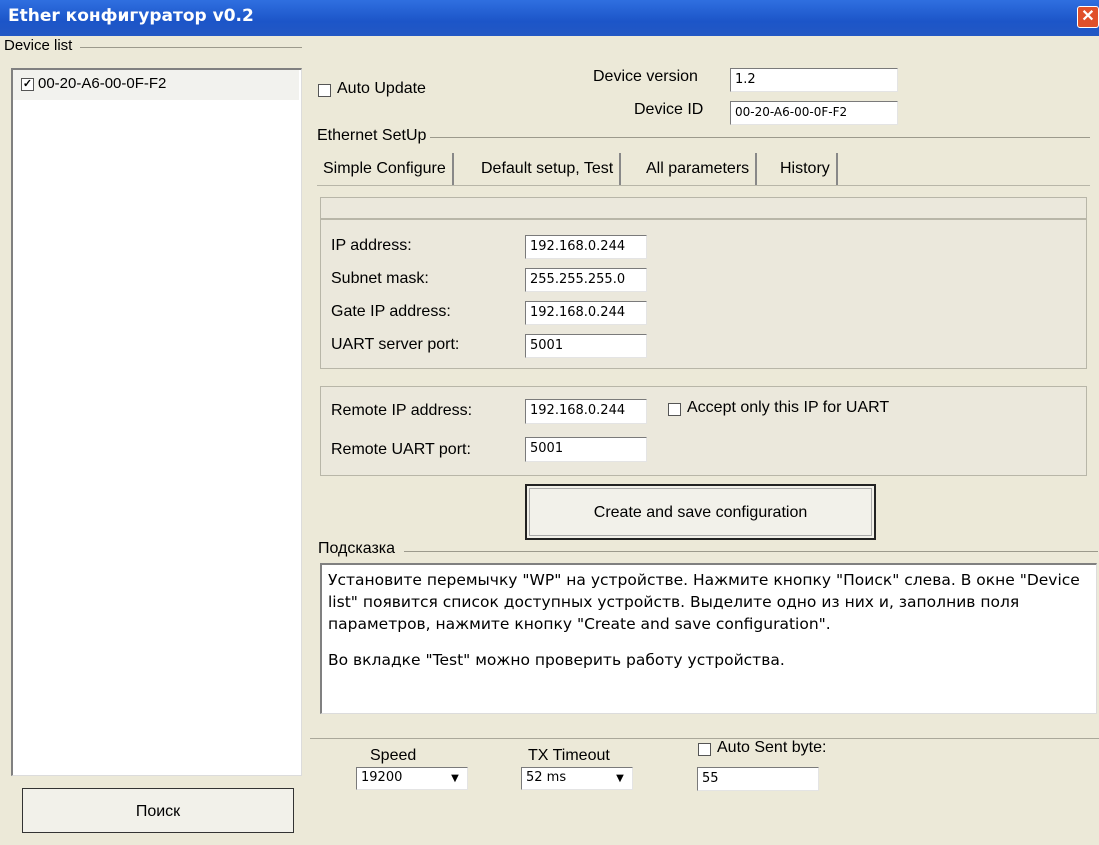 The width and height of the screenshot is (1099, 845). I want to click on remote-port-field: 5001, so click(586, 449).